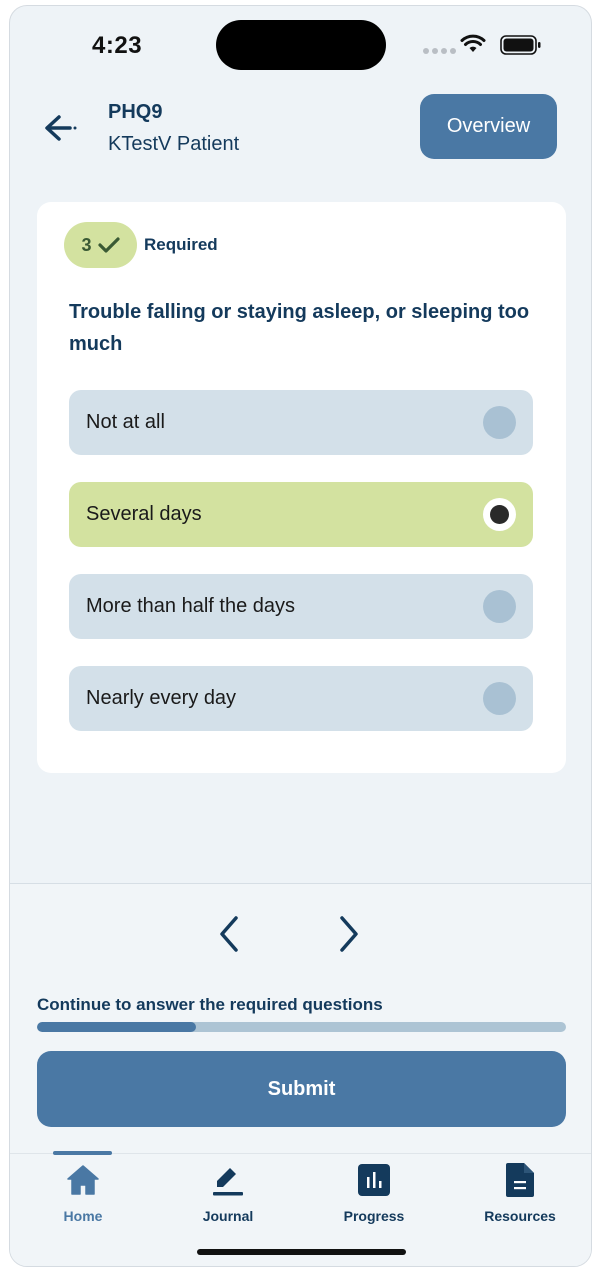  What do you see at coordinates (116, 1027) in the screenshot?
I see `progress-bar-fill` at bounding box center [116, 1027].